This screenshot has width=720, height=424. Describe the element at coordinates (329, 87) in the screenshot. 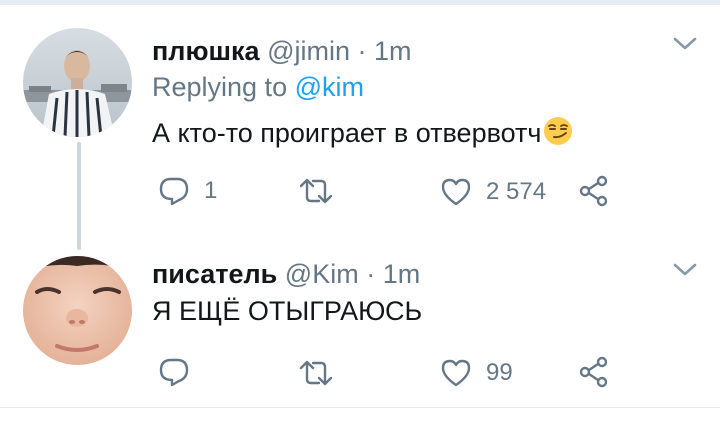

I see `replying-handle-link: @kim` at that location.